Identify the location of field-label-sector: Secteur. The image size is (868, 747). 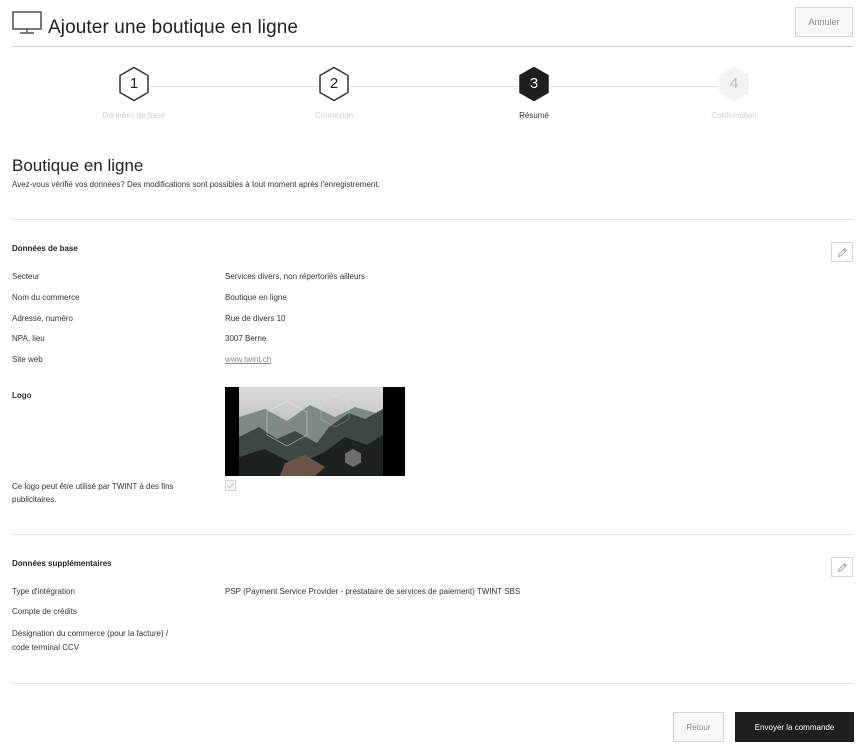
(26, 276).